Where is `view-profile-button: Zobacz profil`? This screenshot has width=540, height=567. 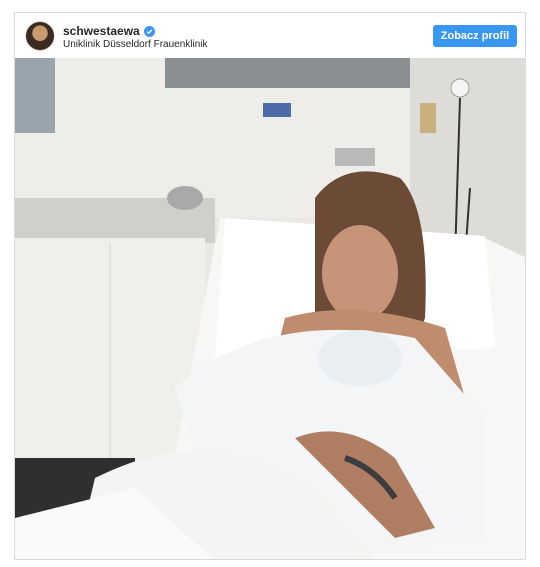
view-profile-button: Zobacz profil is located at coordinates (475, 36).